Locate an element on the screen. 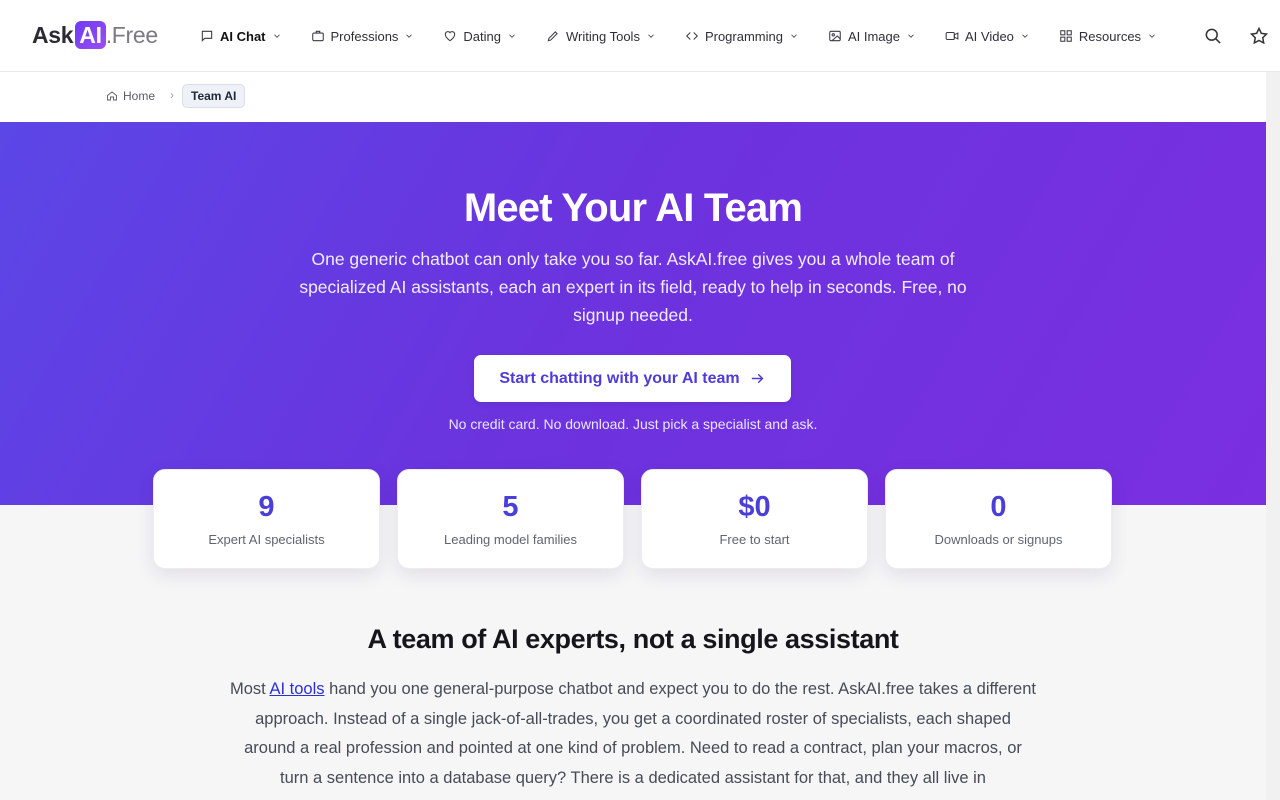 Image resolution: width=1280 pixels, height=800 pixels. stat-value: 0 is located at coordinates (998, 507).